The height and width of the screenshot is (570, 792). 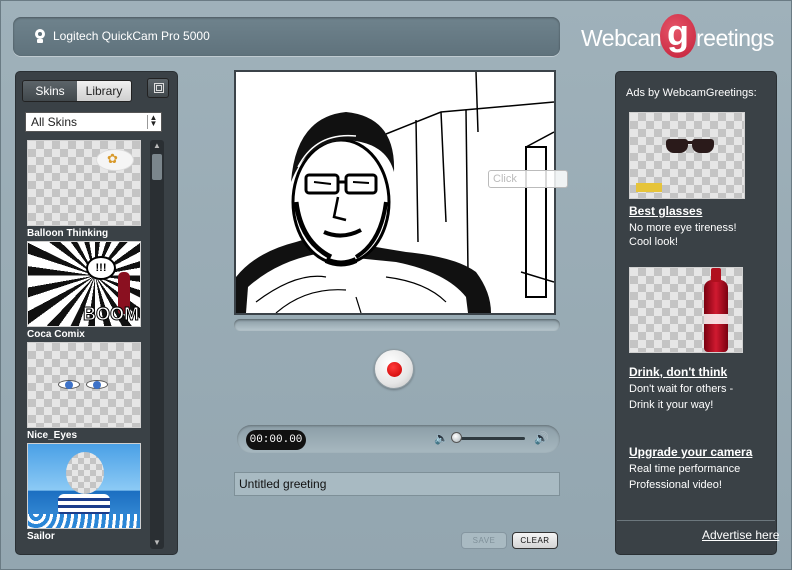 I want to click on skin-thumbnail: !!! BOOM, so click(x=84, y=284).